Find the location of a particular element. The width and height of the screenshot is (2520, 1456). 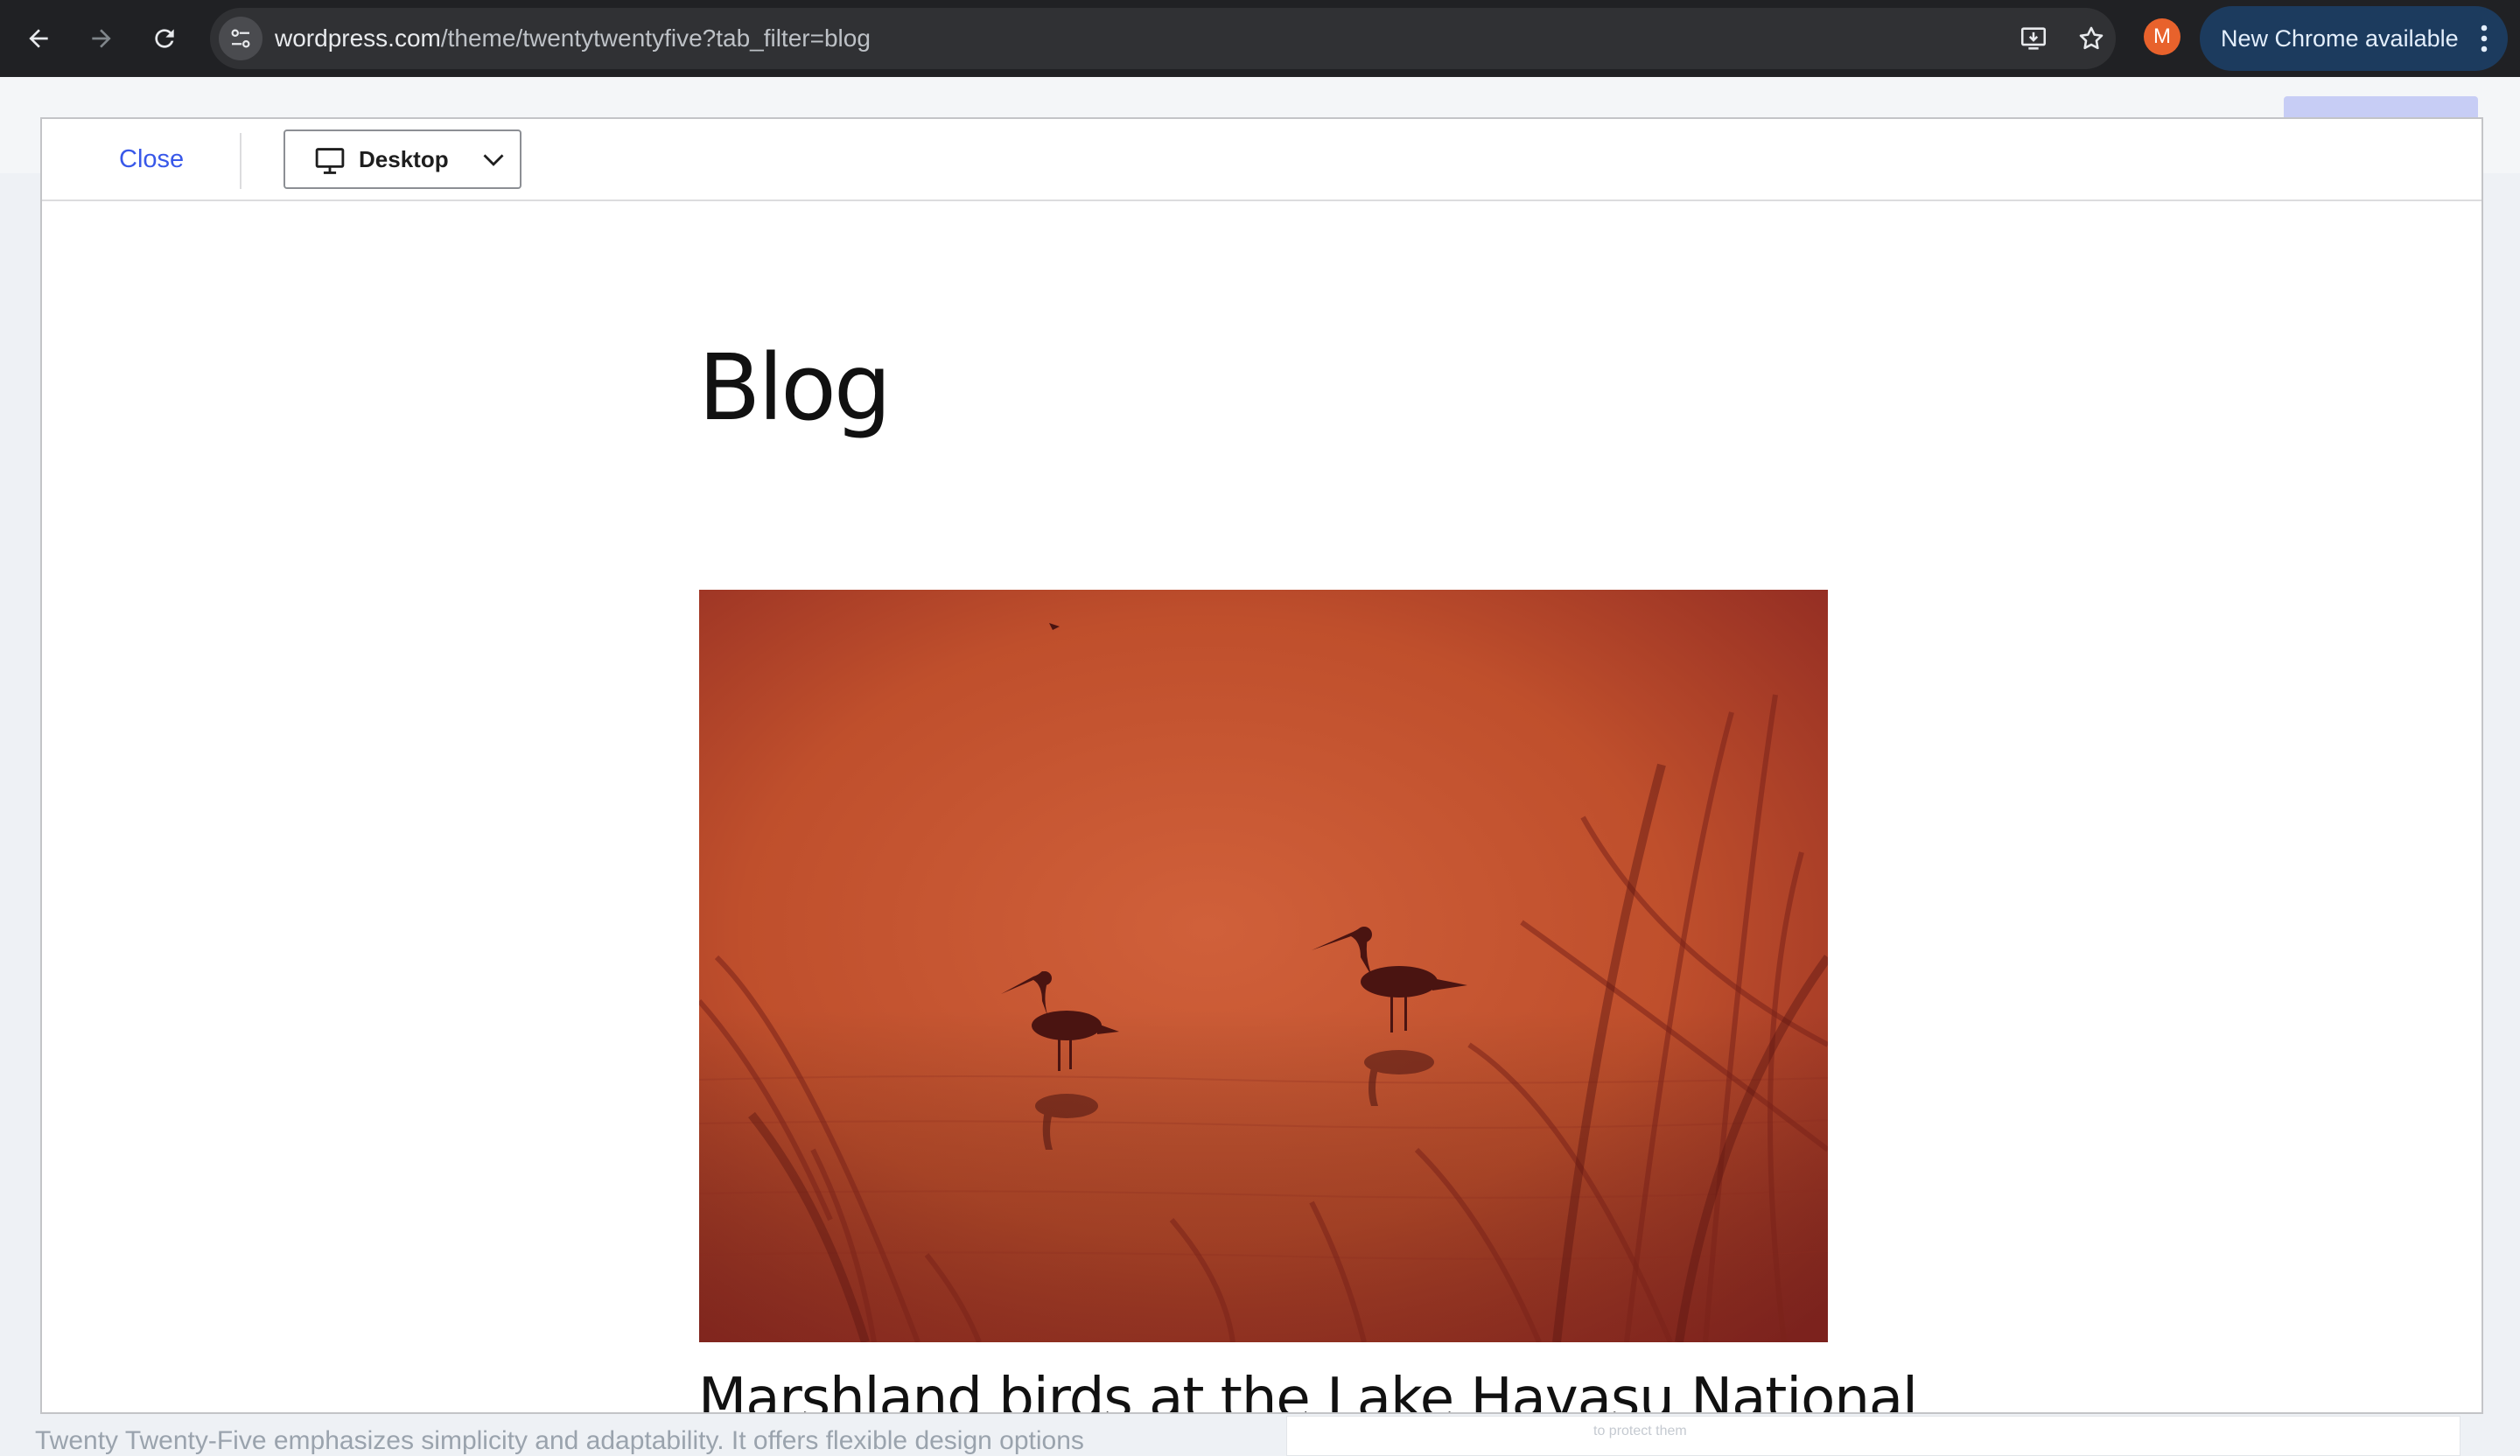

background-card-text: to protect them is located at coordinates (1640, 1431).